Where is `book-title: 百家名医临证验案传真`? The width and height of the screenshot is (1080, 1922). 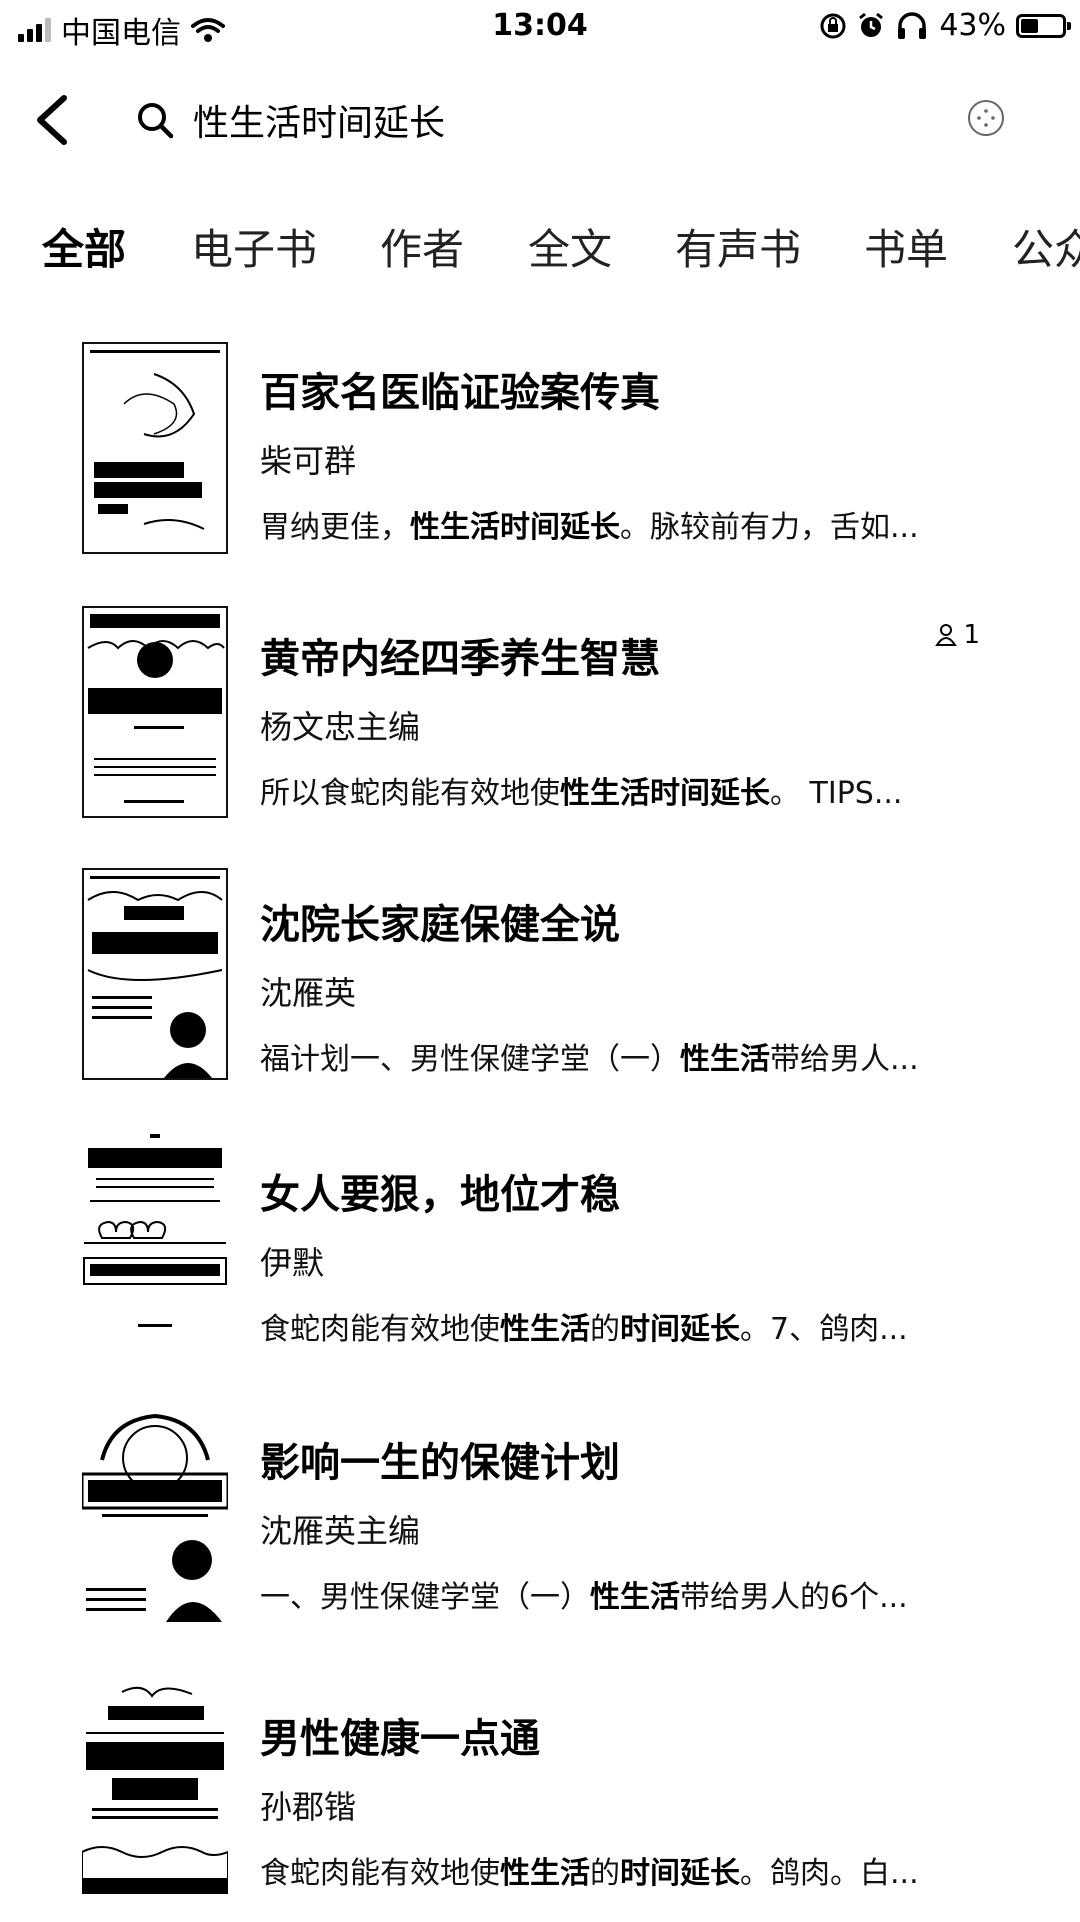
book-title: 百家名医临证验案传真 is located at coordinates (460, 393).